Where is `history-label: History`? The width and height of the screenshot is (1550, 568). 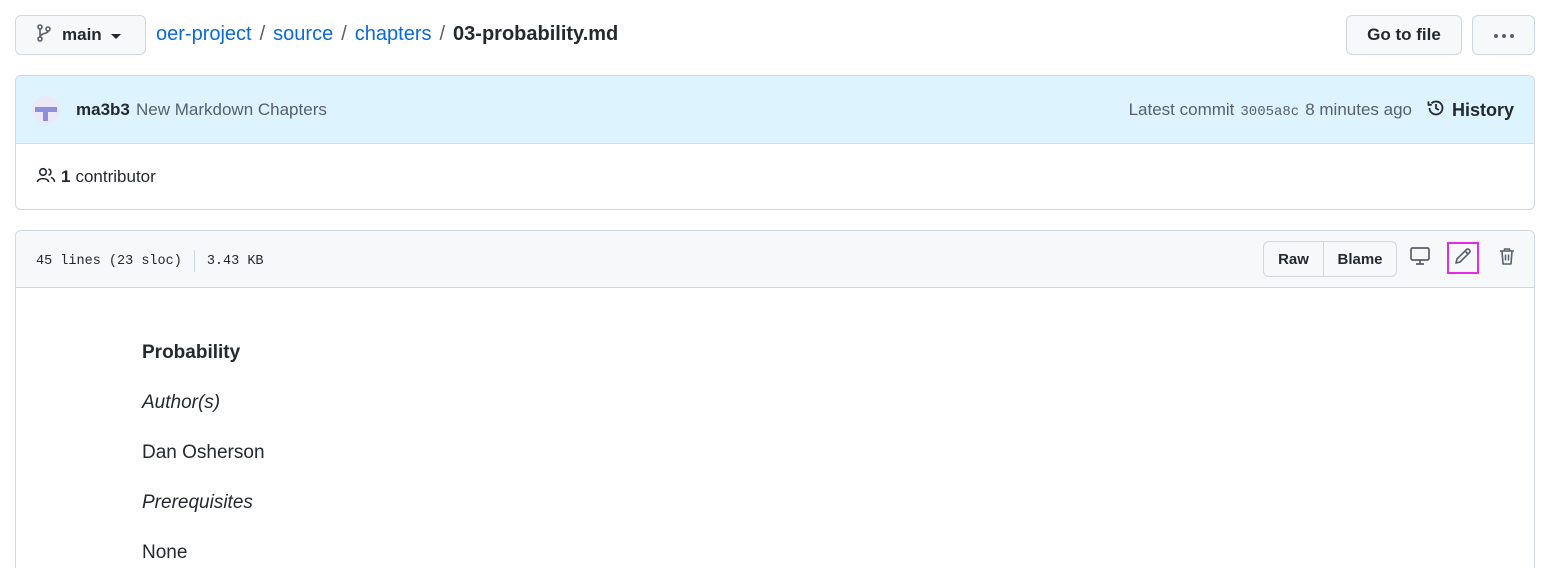 history-label: History is located at coordinates (1482, 110).